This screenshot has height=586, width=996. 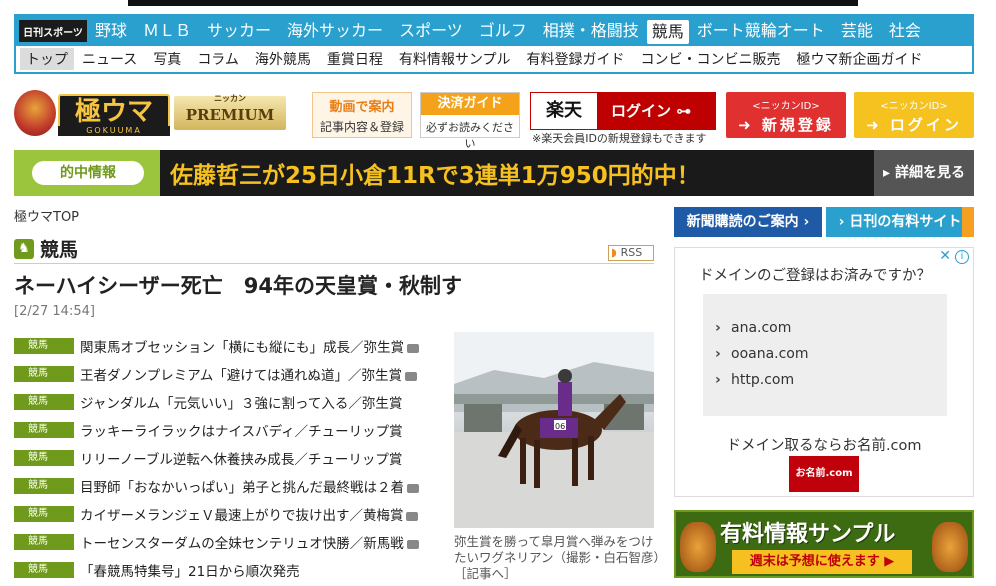 What do you see at coordinates (167, 59) in the screenshot?
I see `subnav-item-2: 写真` at bounding box center [167, 59].